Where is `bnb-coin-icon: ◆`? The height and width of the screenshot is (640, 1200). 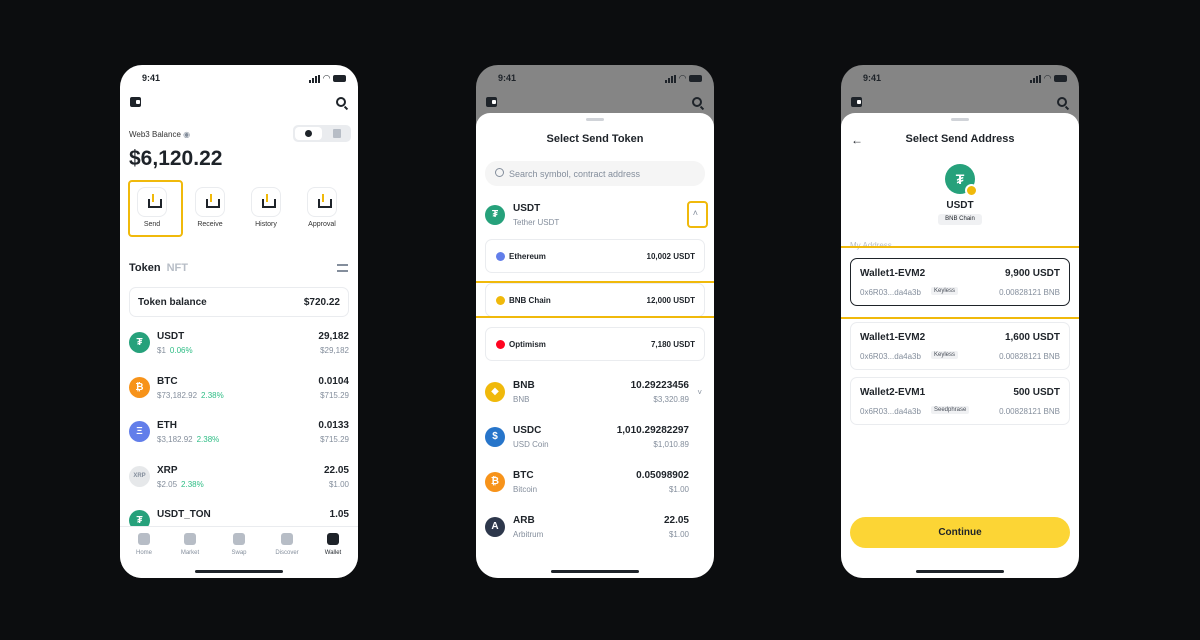
bnb-coin-icon: ◆ is located at coordinates (495, 392).